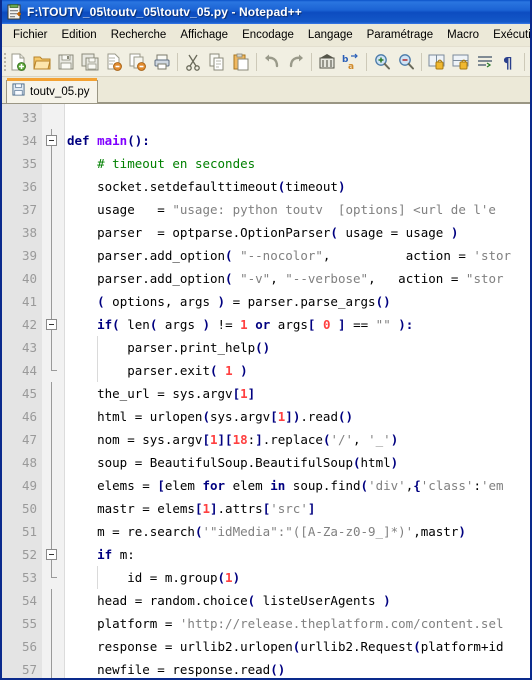 The height and width of the screenshot is (680, 532). Describe the element at coordinates (297, 163) in the screenshot. I see `code-line: # timeout en secondes` at that location.